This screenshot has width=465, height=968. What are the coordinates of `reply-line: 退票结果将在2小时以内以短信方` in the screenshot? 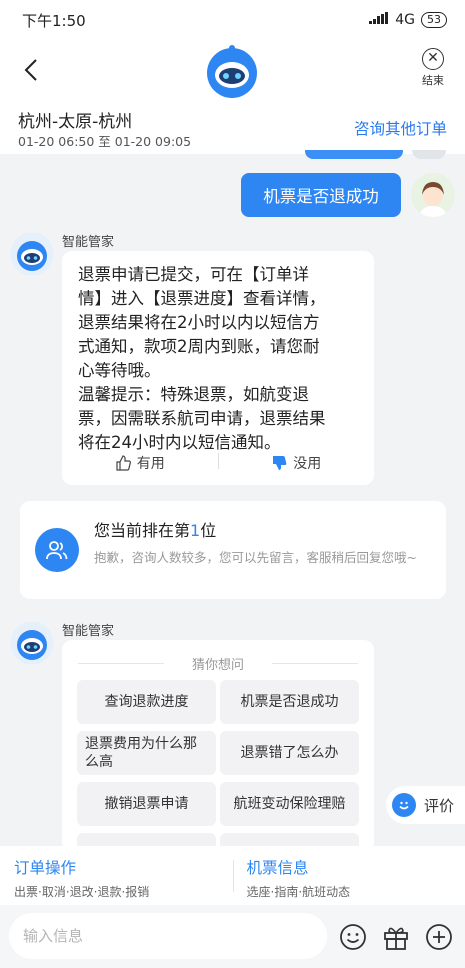 It's located at (199, 322).